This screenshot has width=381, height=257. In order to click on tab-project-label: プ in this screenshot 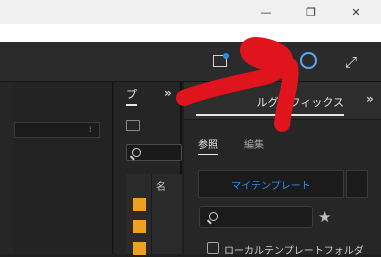, I will do `click(131, 94)`.